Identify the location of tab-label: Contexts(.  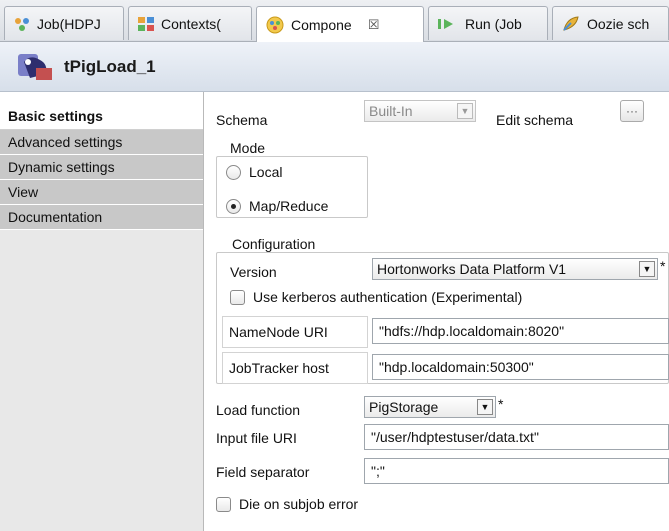
(191, 23).